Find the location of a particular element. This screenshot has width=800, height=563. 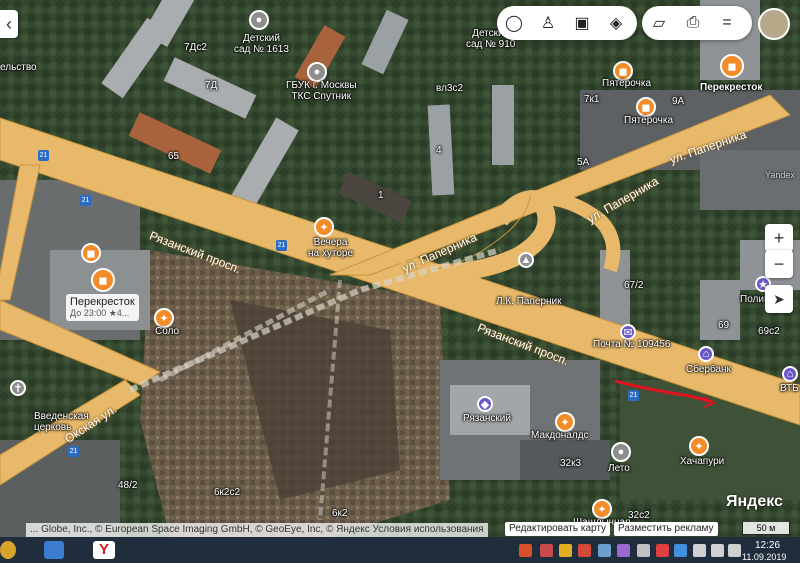

building-number: 5А is located at coordinates (583, 162).